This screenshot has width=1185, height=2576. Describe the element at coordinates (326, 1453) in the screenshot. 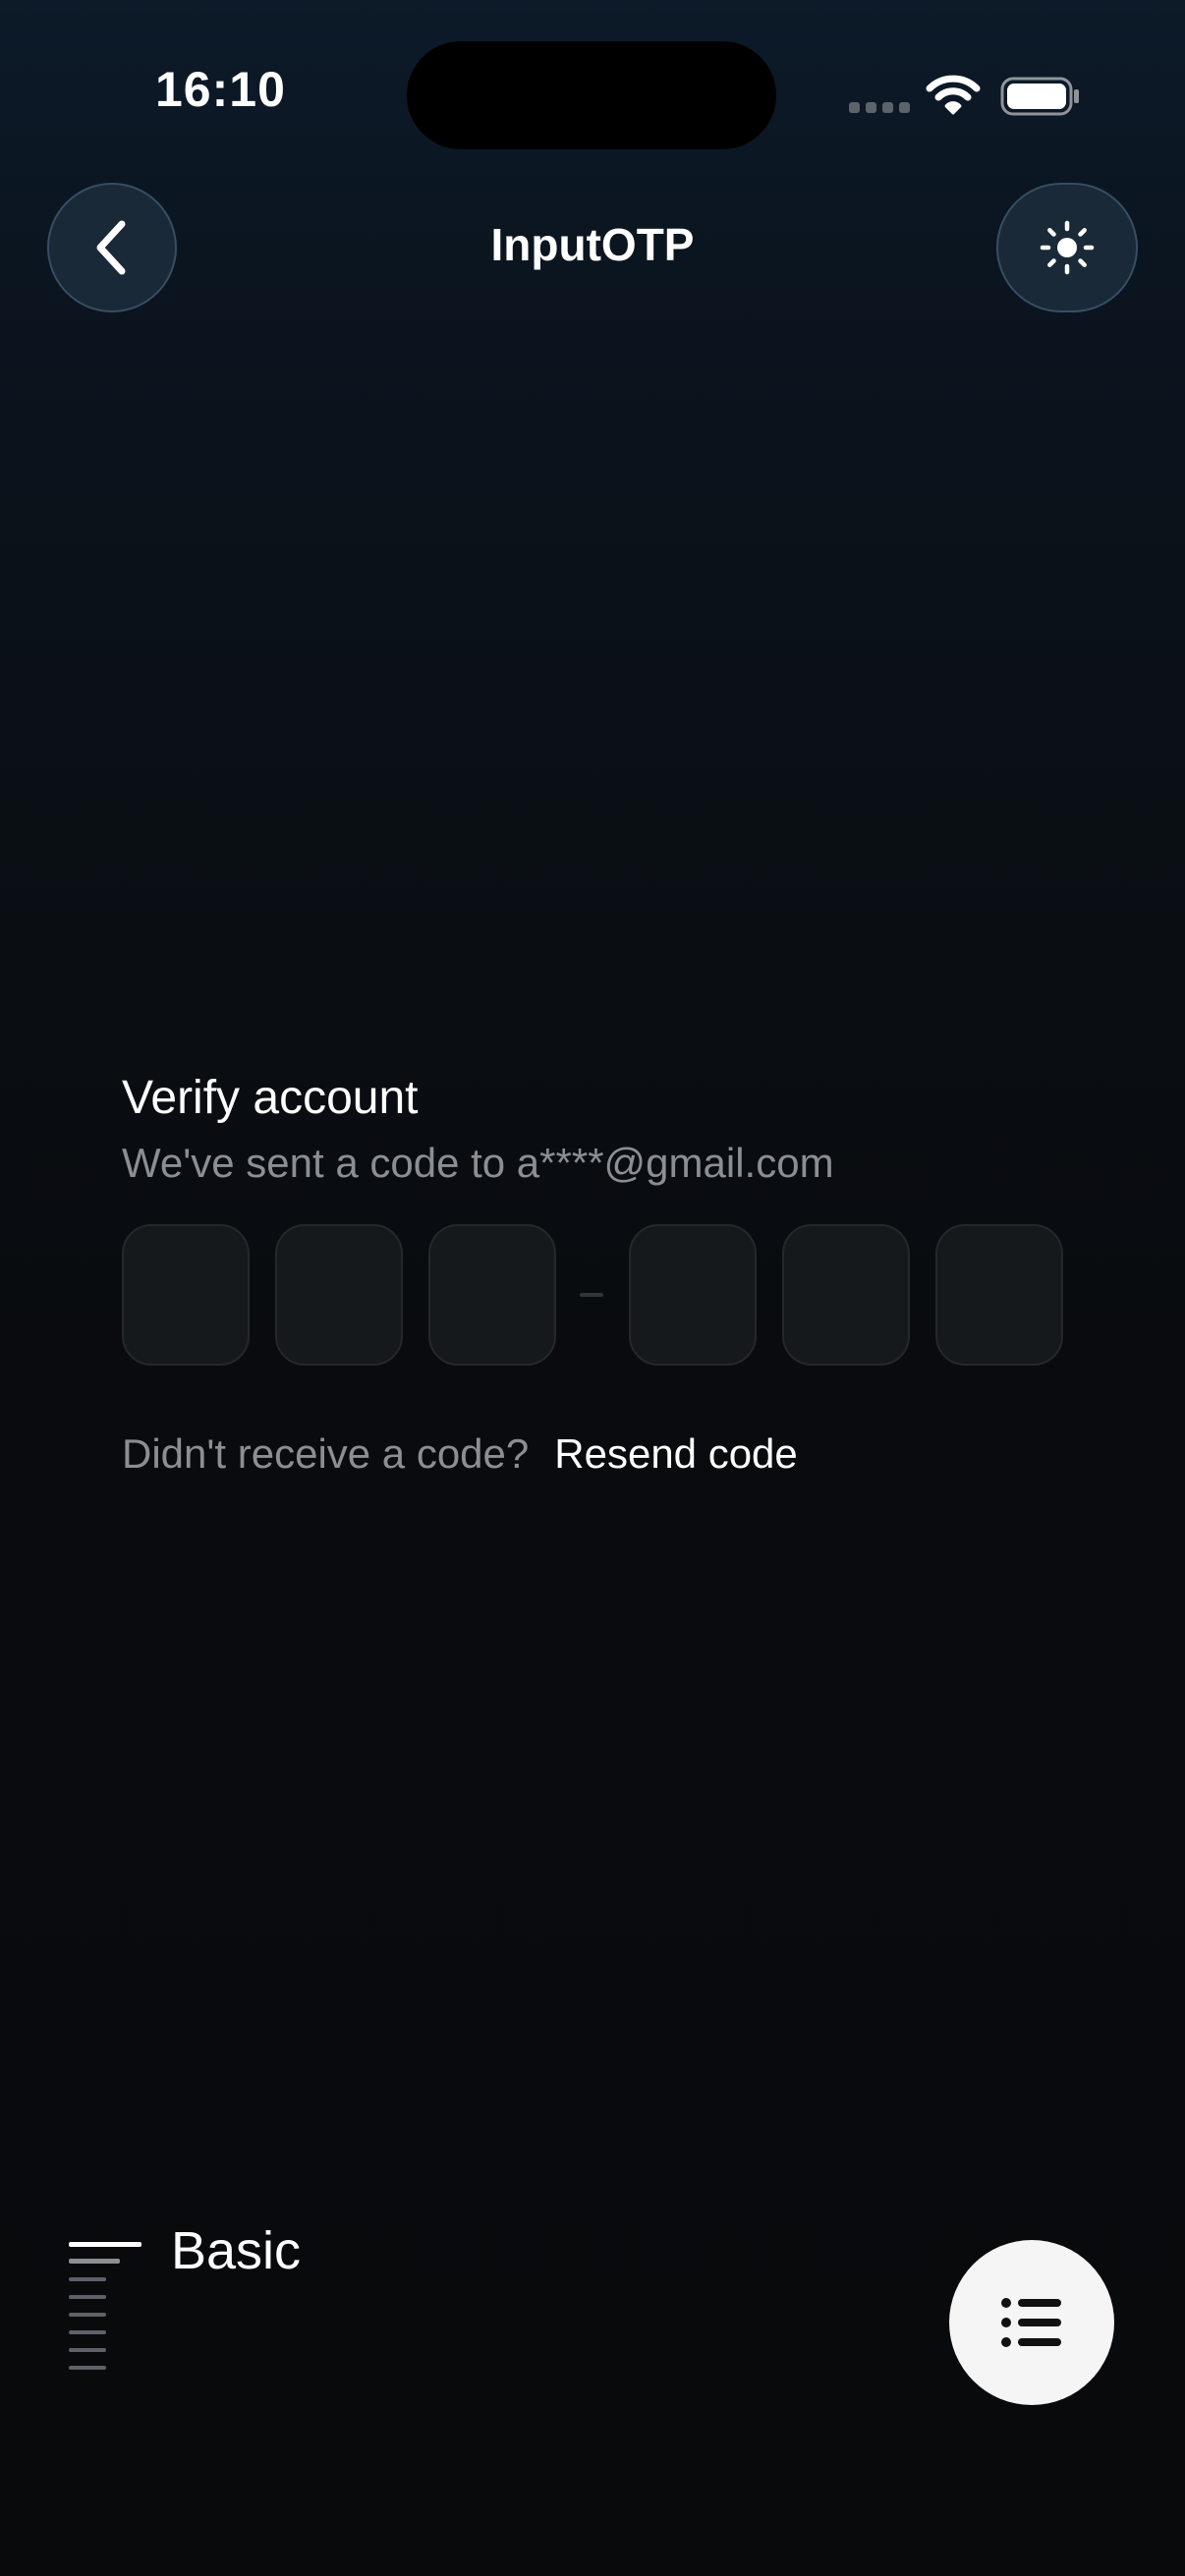

I see `resend-prompt: Didn't receive a code?` at that location.